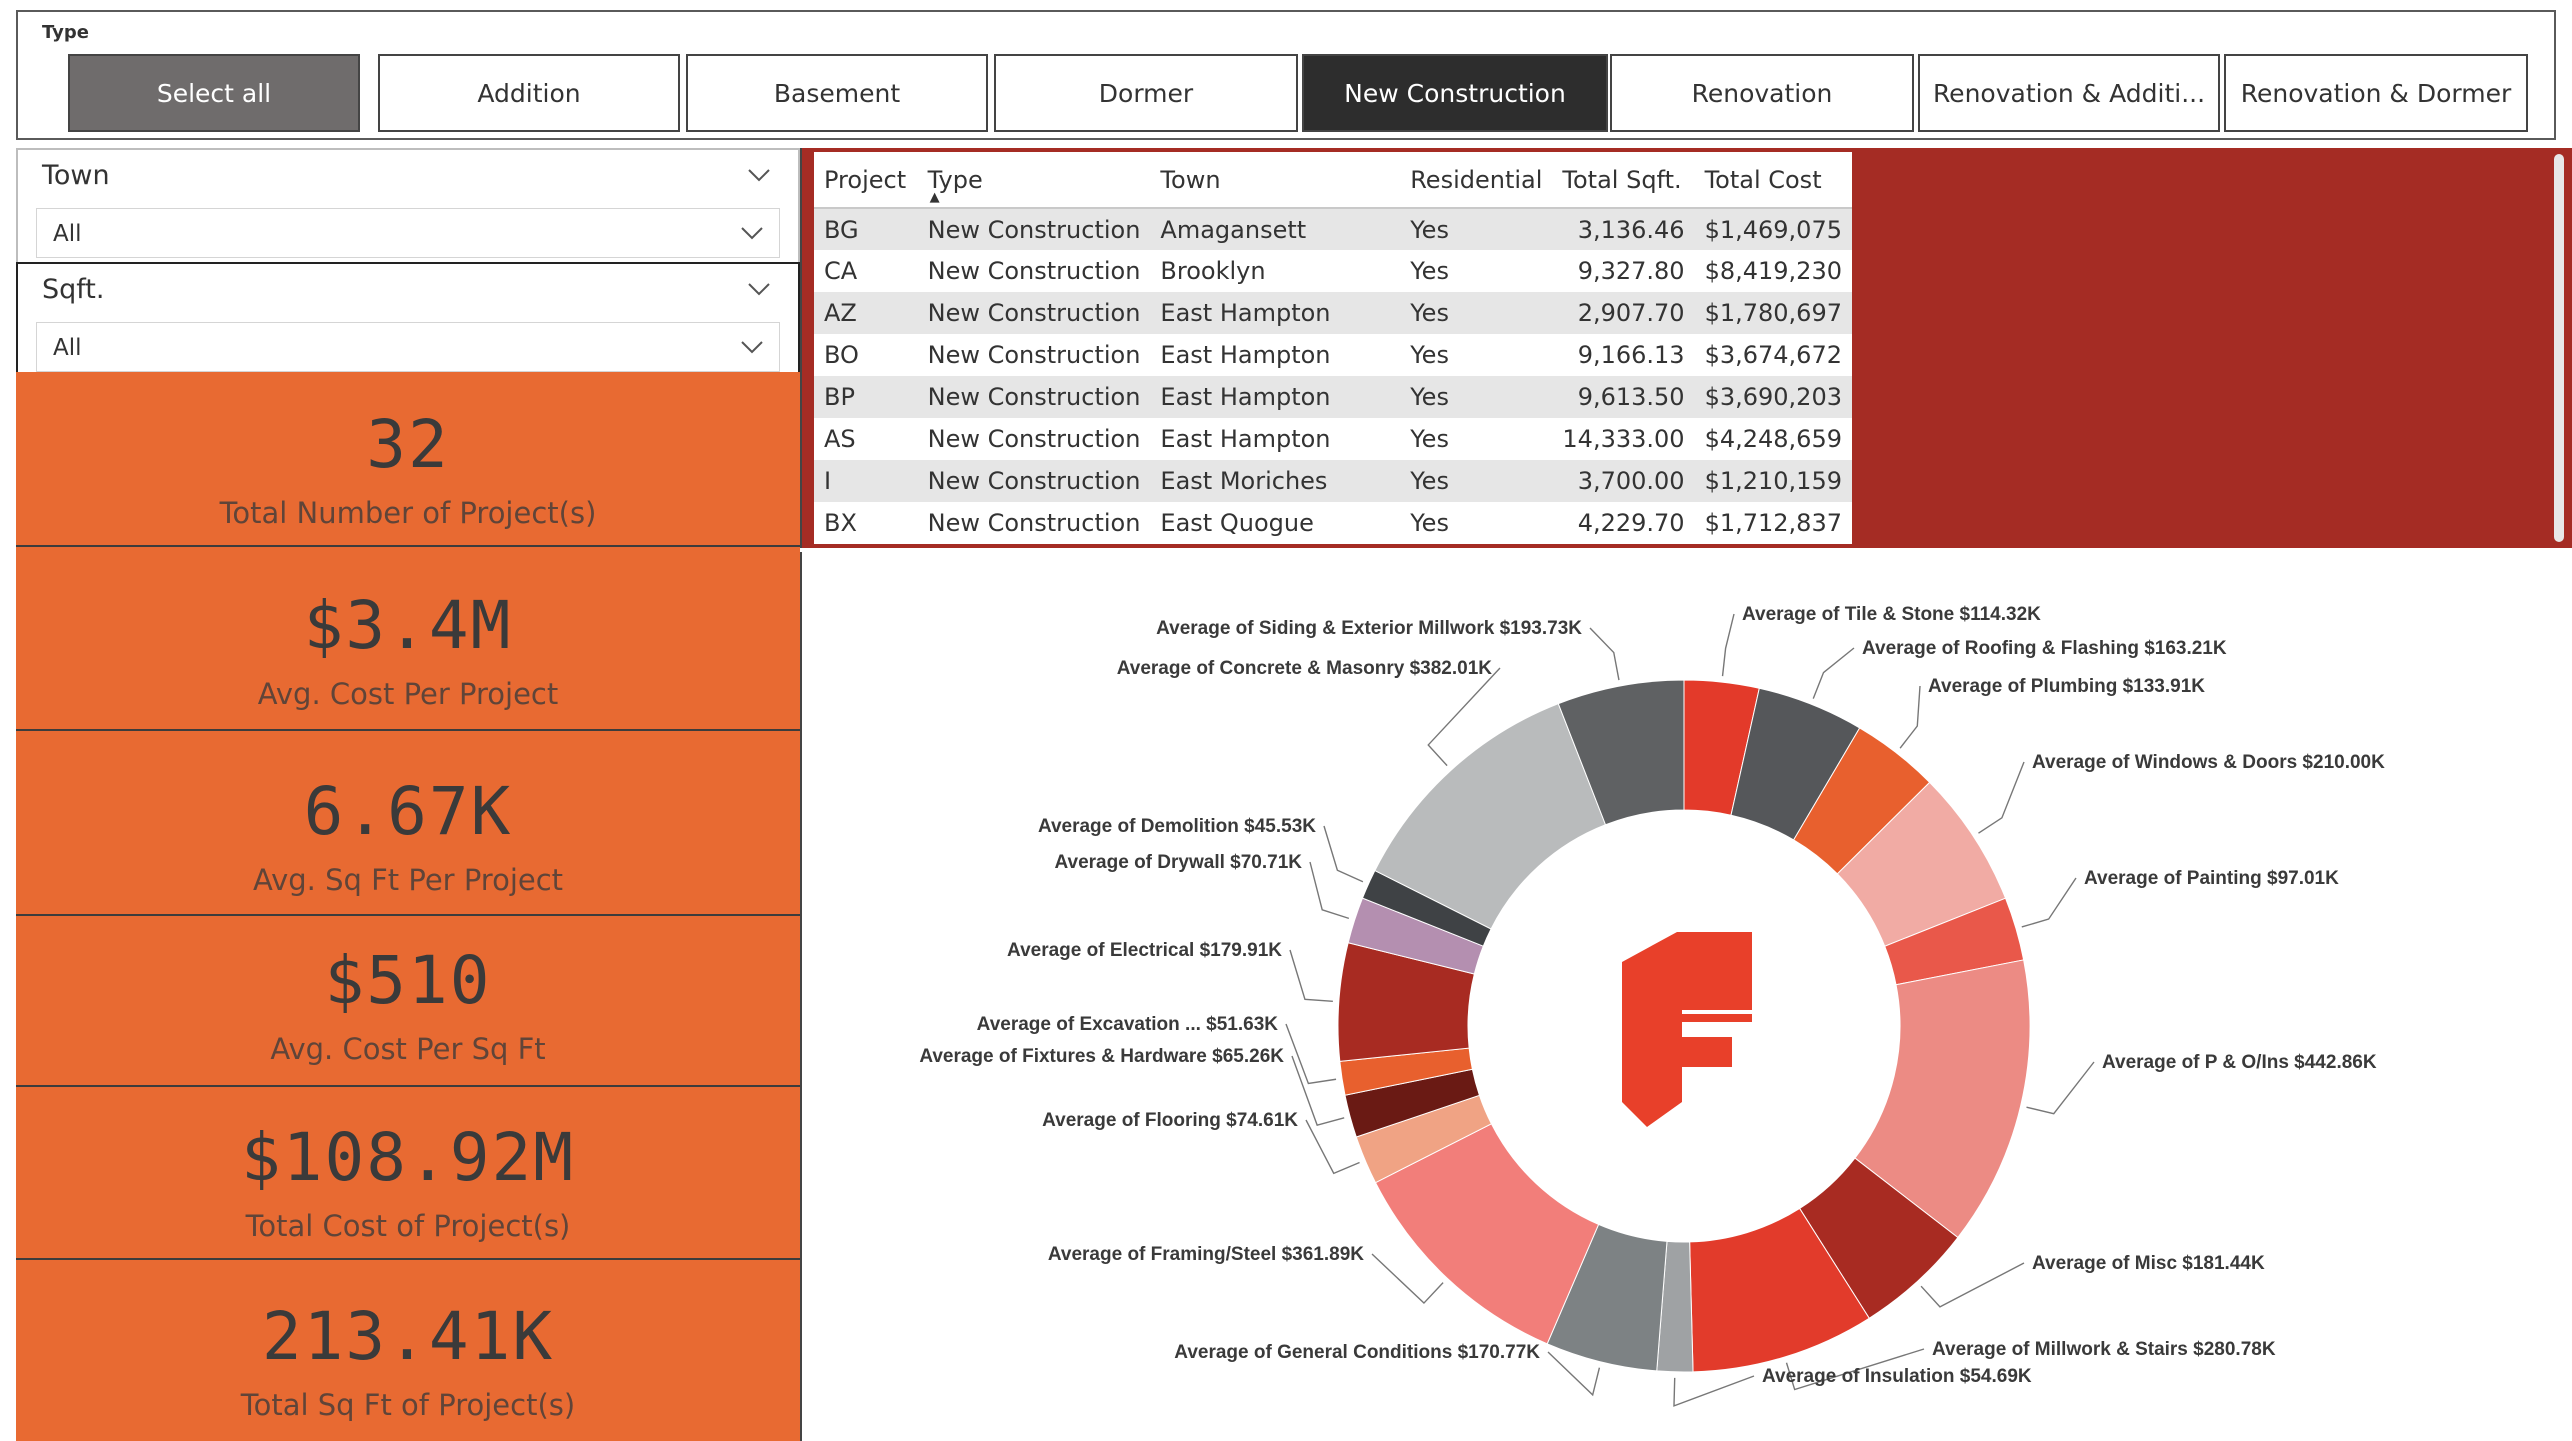 Image resolution: width=2572 pixels, height=1441 pixels. What do you see at coordinates (1891, 614) in the screenshot?
I see `data-label: Average of Tile & Stone $114.32K` at bounding box center [1891, 614].